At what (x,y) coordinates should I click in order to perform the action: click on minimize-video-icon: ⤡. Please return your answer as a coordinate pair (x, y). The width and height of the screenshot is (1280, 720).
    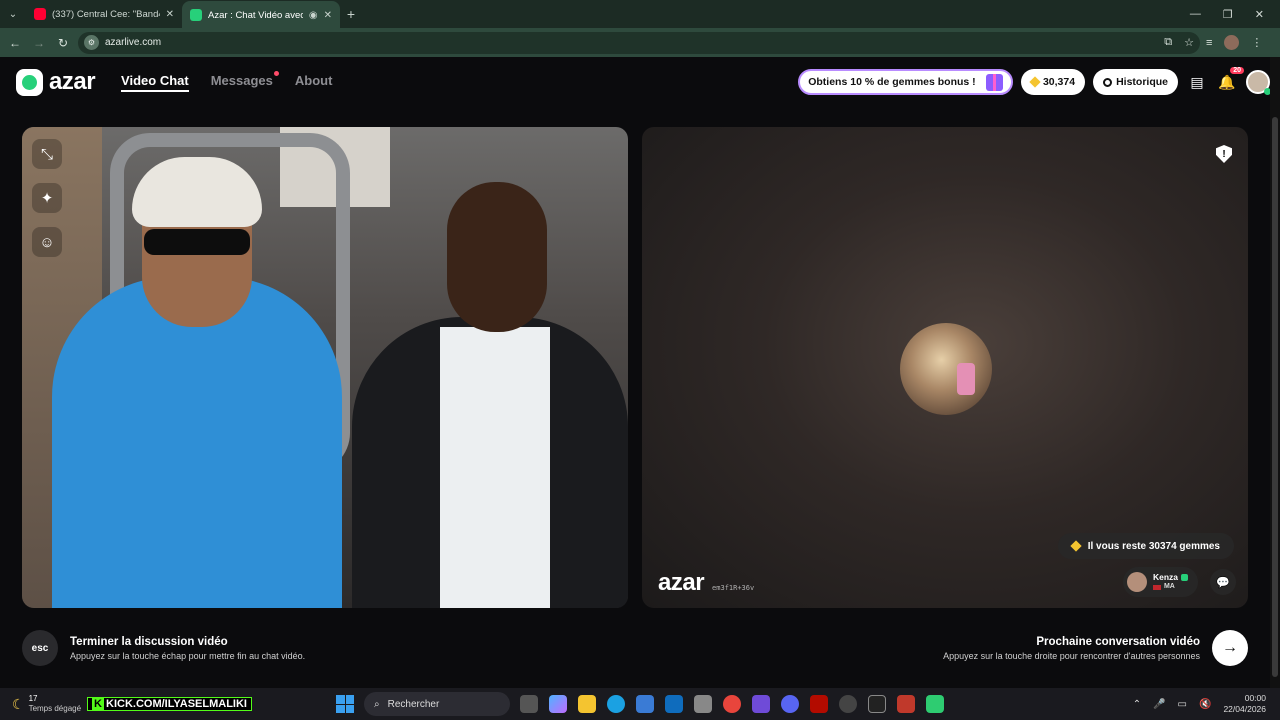
    Looking at the image, I should click on (47, 154).